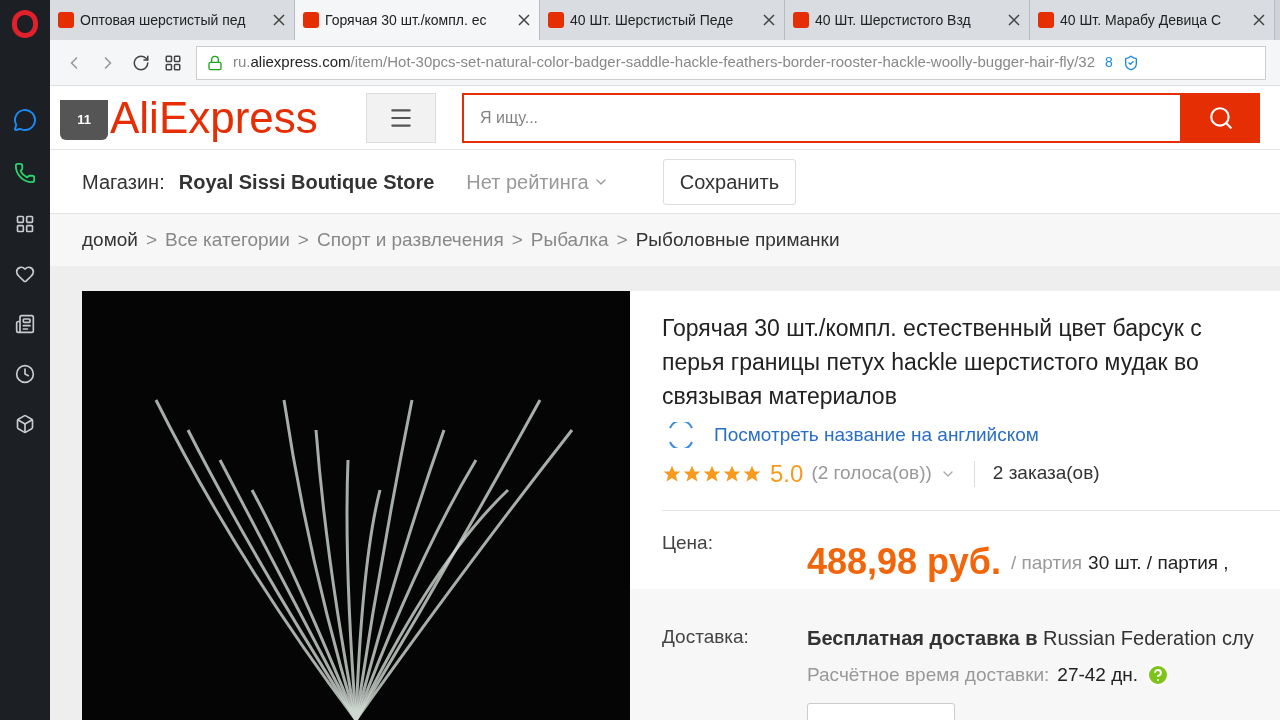 Image resolution: width=1280 pixels, height=720 pixels. What do you see at coordinates (904, 561) in the screenshot?
I see `price: 488,98 руб.` at bounding box center [904, 561].